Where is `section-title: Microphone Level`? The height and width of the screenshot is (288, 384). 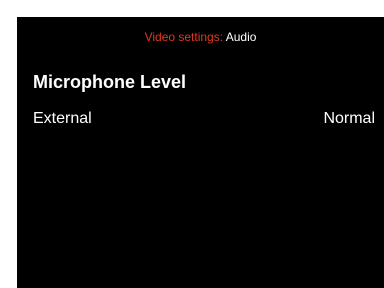 section-title: Microphone Level is located at coordinates (110, 82).